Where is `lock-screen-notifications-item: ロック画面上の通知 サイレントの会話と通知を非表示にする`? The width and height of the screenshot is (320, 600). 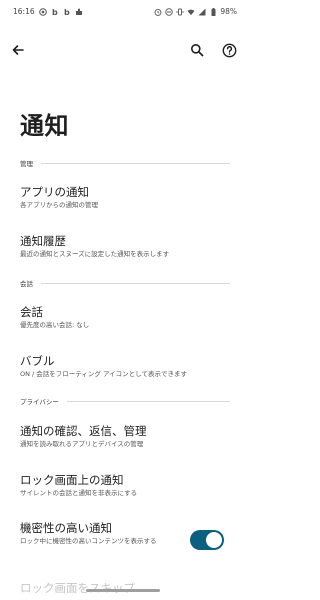 lock-screen-notifications-item: ロック画面上の通知 サイレントの会話と通知を非表示にする is located at coordinates (125, 486).